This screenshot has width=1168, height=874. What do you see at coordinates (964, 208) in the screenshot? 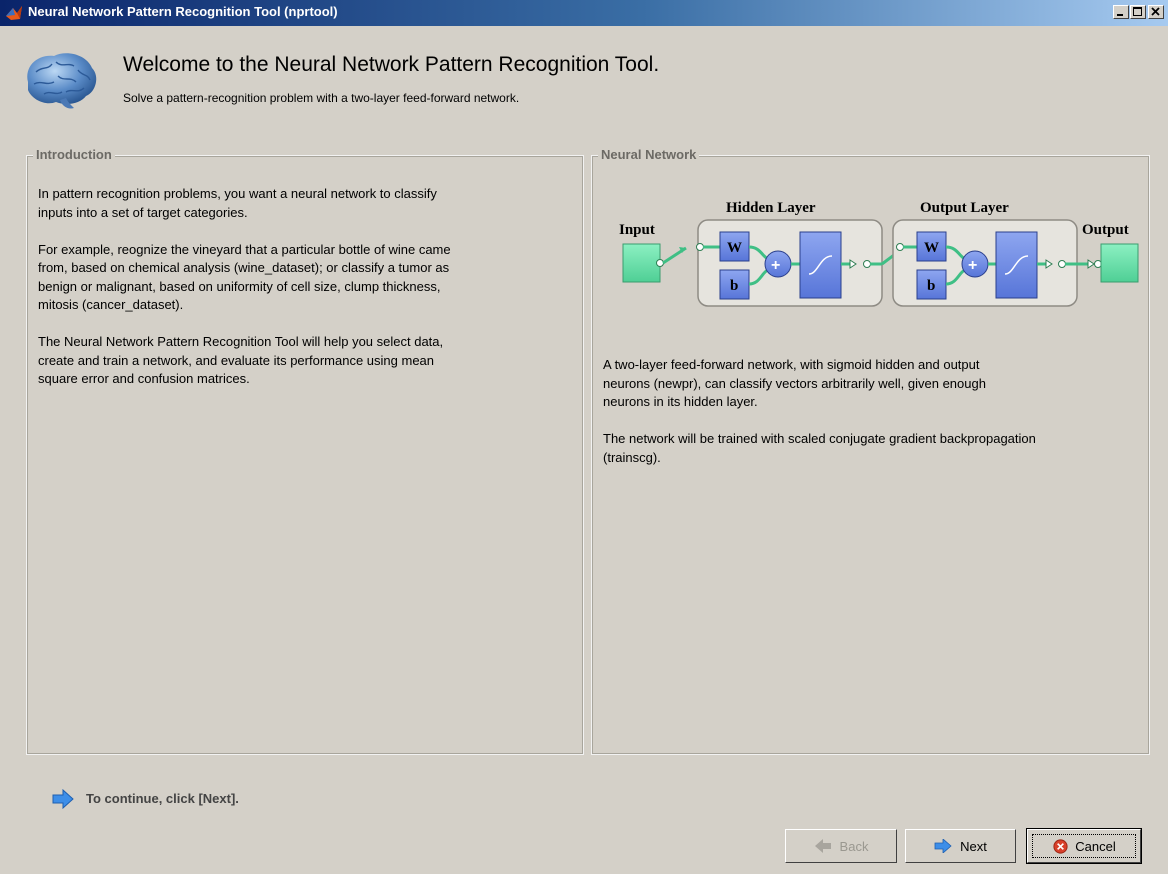
I see `output-layer-label: Output Layer` at bounding box center [964, 208].